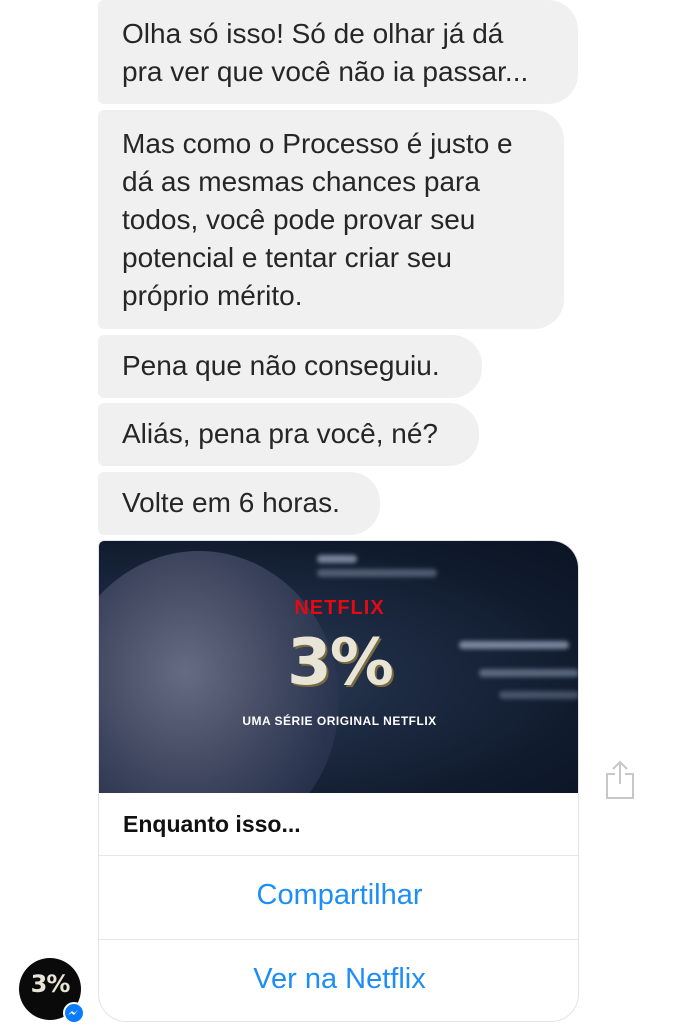 The height and width of the screenshot is (1027, 698). What do you see at coordinates (339, 608) in the screenshot?
I see `netflix-logo: NETFLIX` at bounding box center [339, 608].